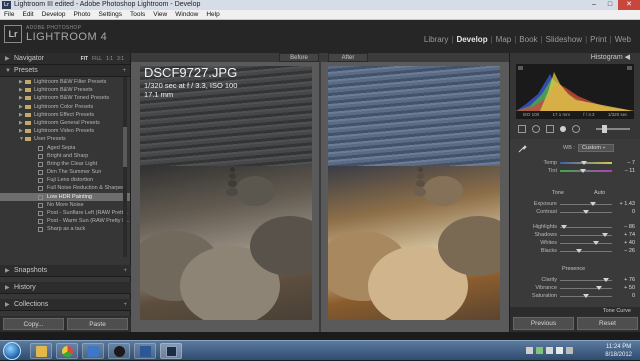  I want to click on slider-value: + 1.43, so click(625, 204).